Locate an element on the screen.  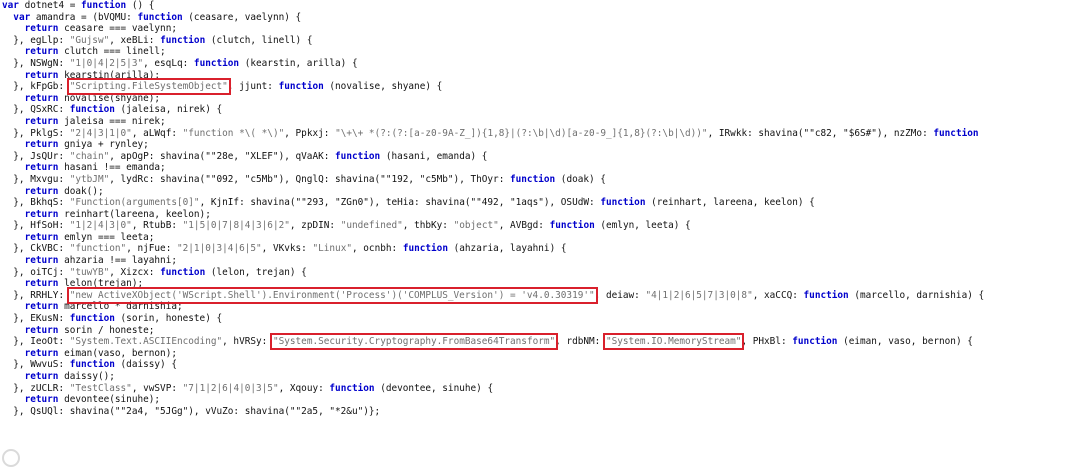
code-text: , Xqouy: is located at coordinates (304, 388).